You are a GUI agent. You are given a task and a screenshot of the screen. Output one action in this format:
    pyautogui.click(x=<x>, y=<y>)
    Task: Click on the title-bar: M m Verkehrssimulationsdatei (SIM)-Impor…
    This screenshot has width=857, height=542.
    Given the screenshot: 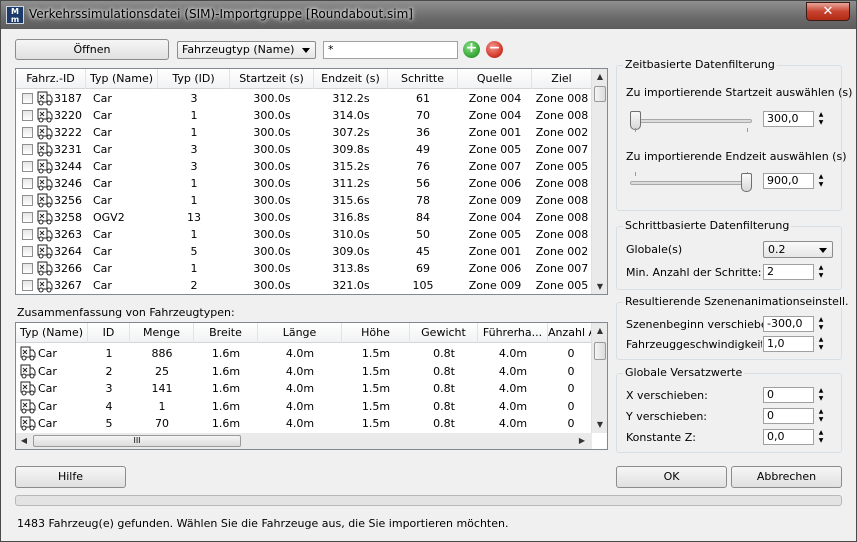 What is the action you would take?
    pyautogui.click(x=428, y=15)
    